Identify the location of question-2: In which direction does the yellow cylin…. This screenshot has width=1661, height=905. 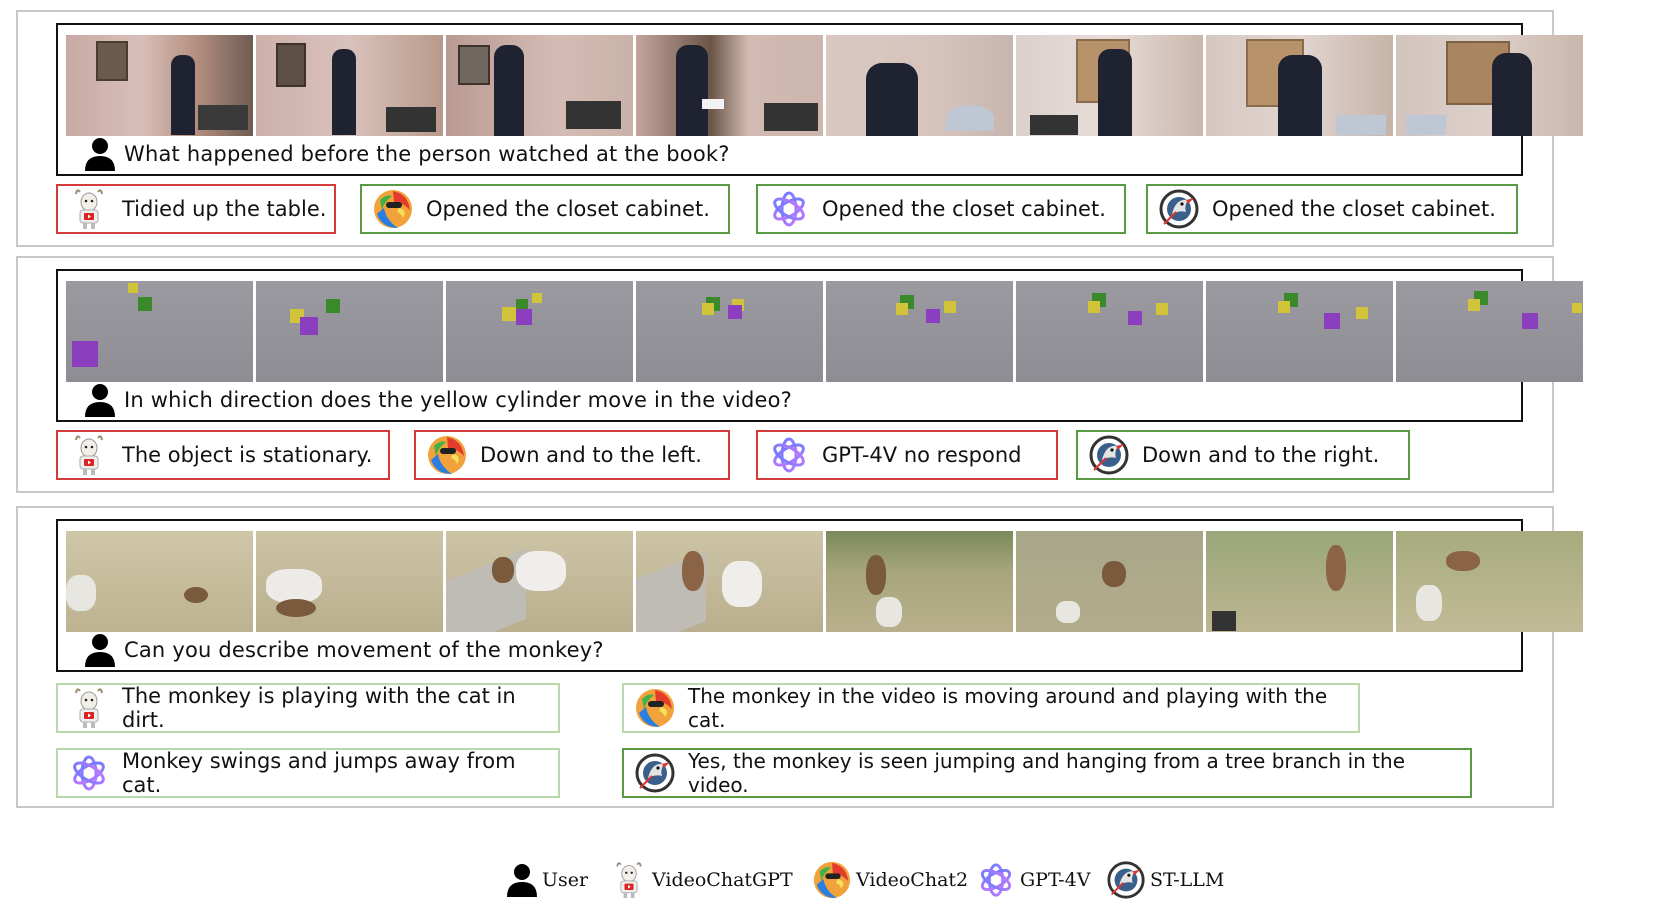
(438, 400).